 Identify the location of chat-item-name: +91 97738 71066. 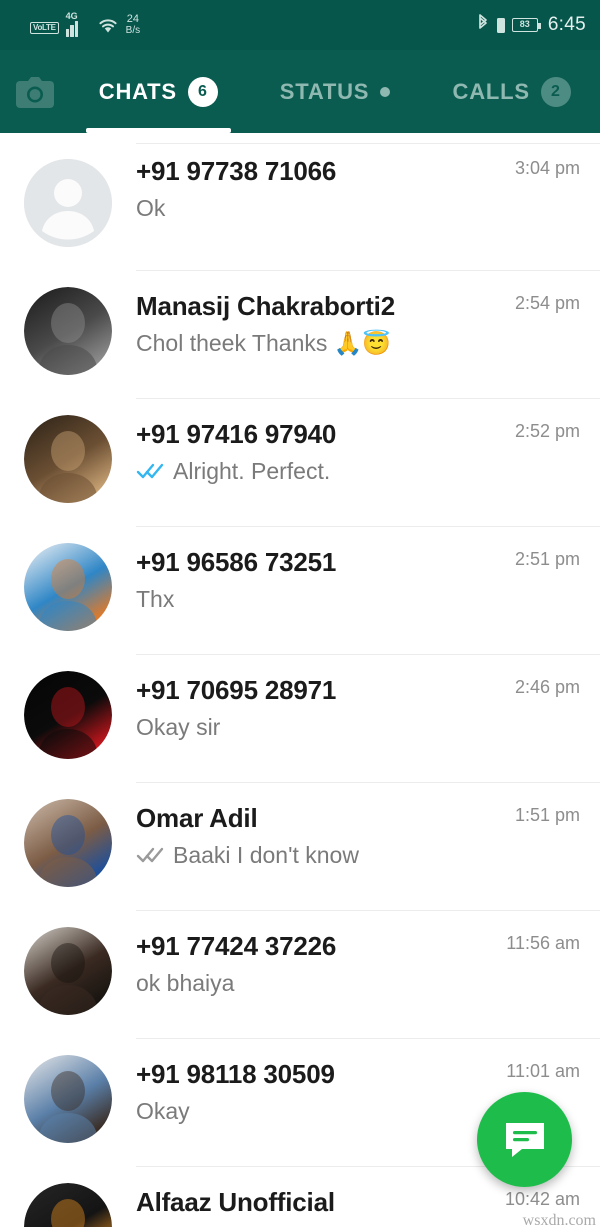
(236, 171).